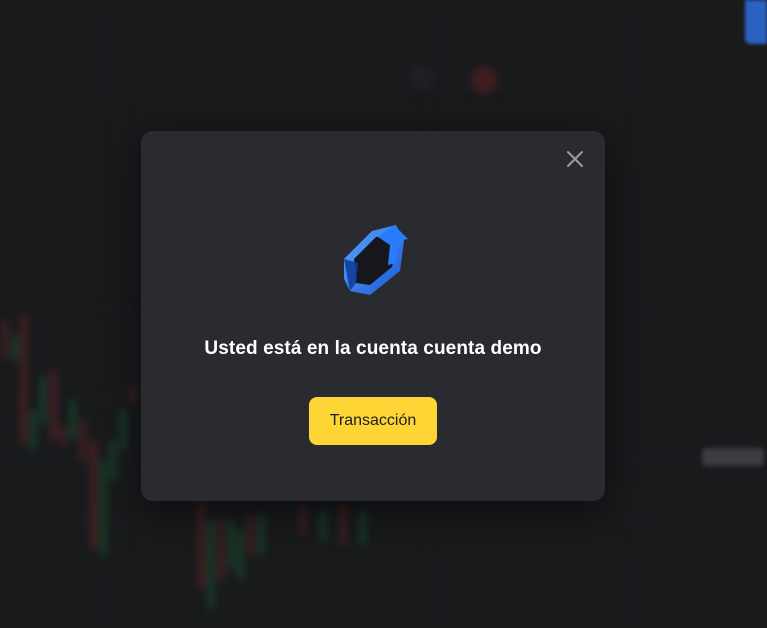 The image size is (767, 628). Describe the element at coordinates (756, 22) in the screenshot. I see `blue-corner-element` at that location.